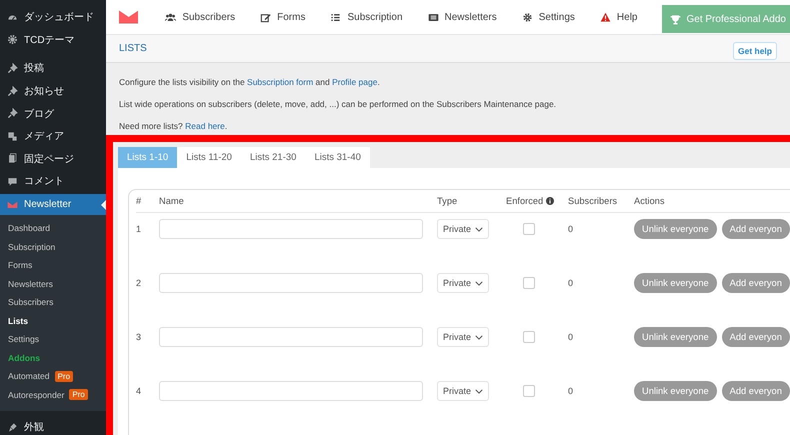 The width and height of the screenshot is (790, 435). Describe the element at coordinates (139, 201) in the screenshot. I see `column-header: #` at that location.